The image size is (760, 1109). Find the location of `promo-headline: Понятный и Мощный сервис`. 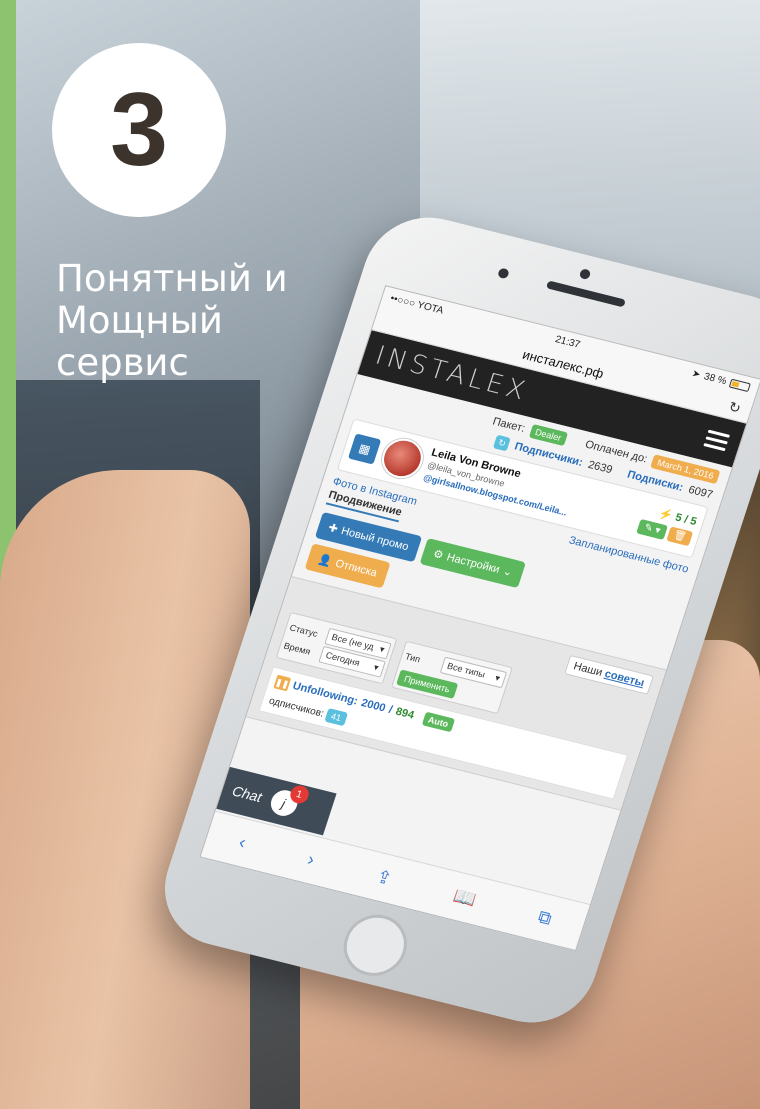

promo-headline: Понятный и Мощный сервис is located at coordinates (186, 321).